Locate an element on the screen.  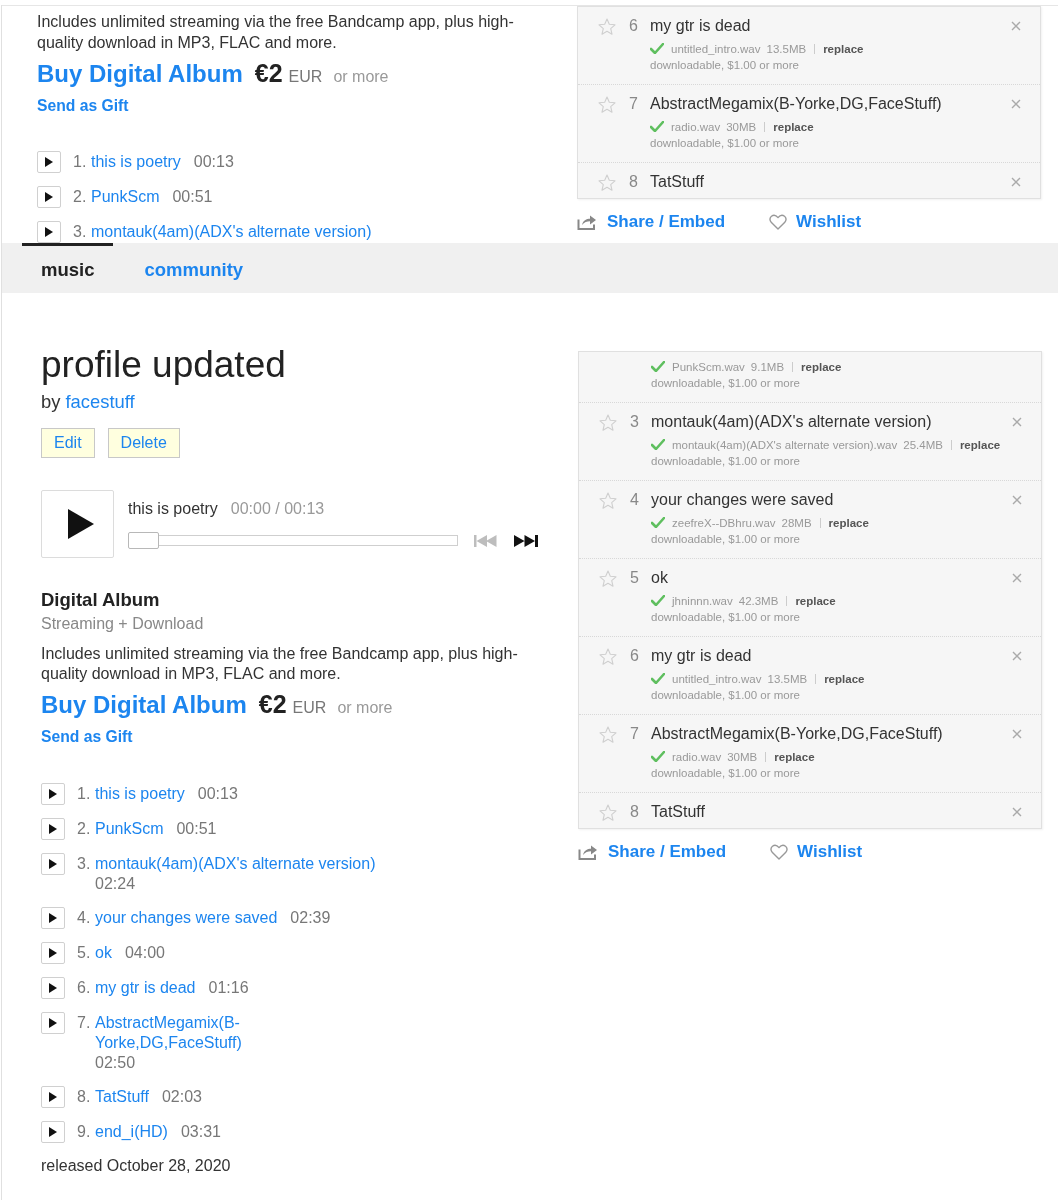
track-title-link: your changes were saved is located at coordinates (186, 918).